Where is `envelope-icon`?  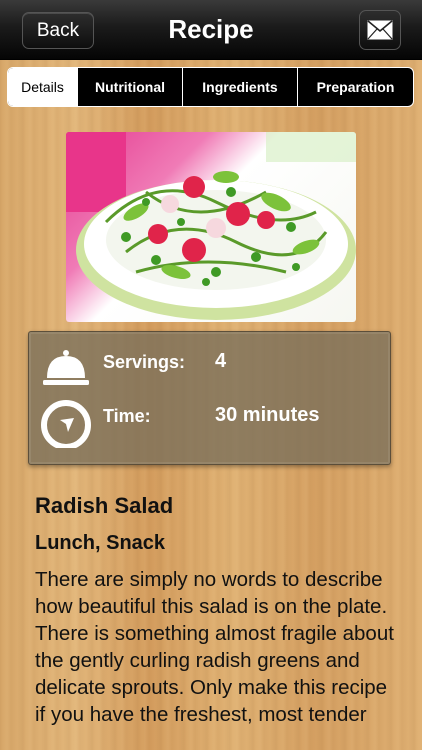 envelope-icon is located at coordinates (380, 30).